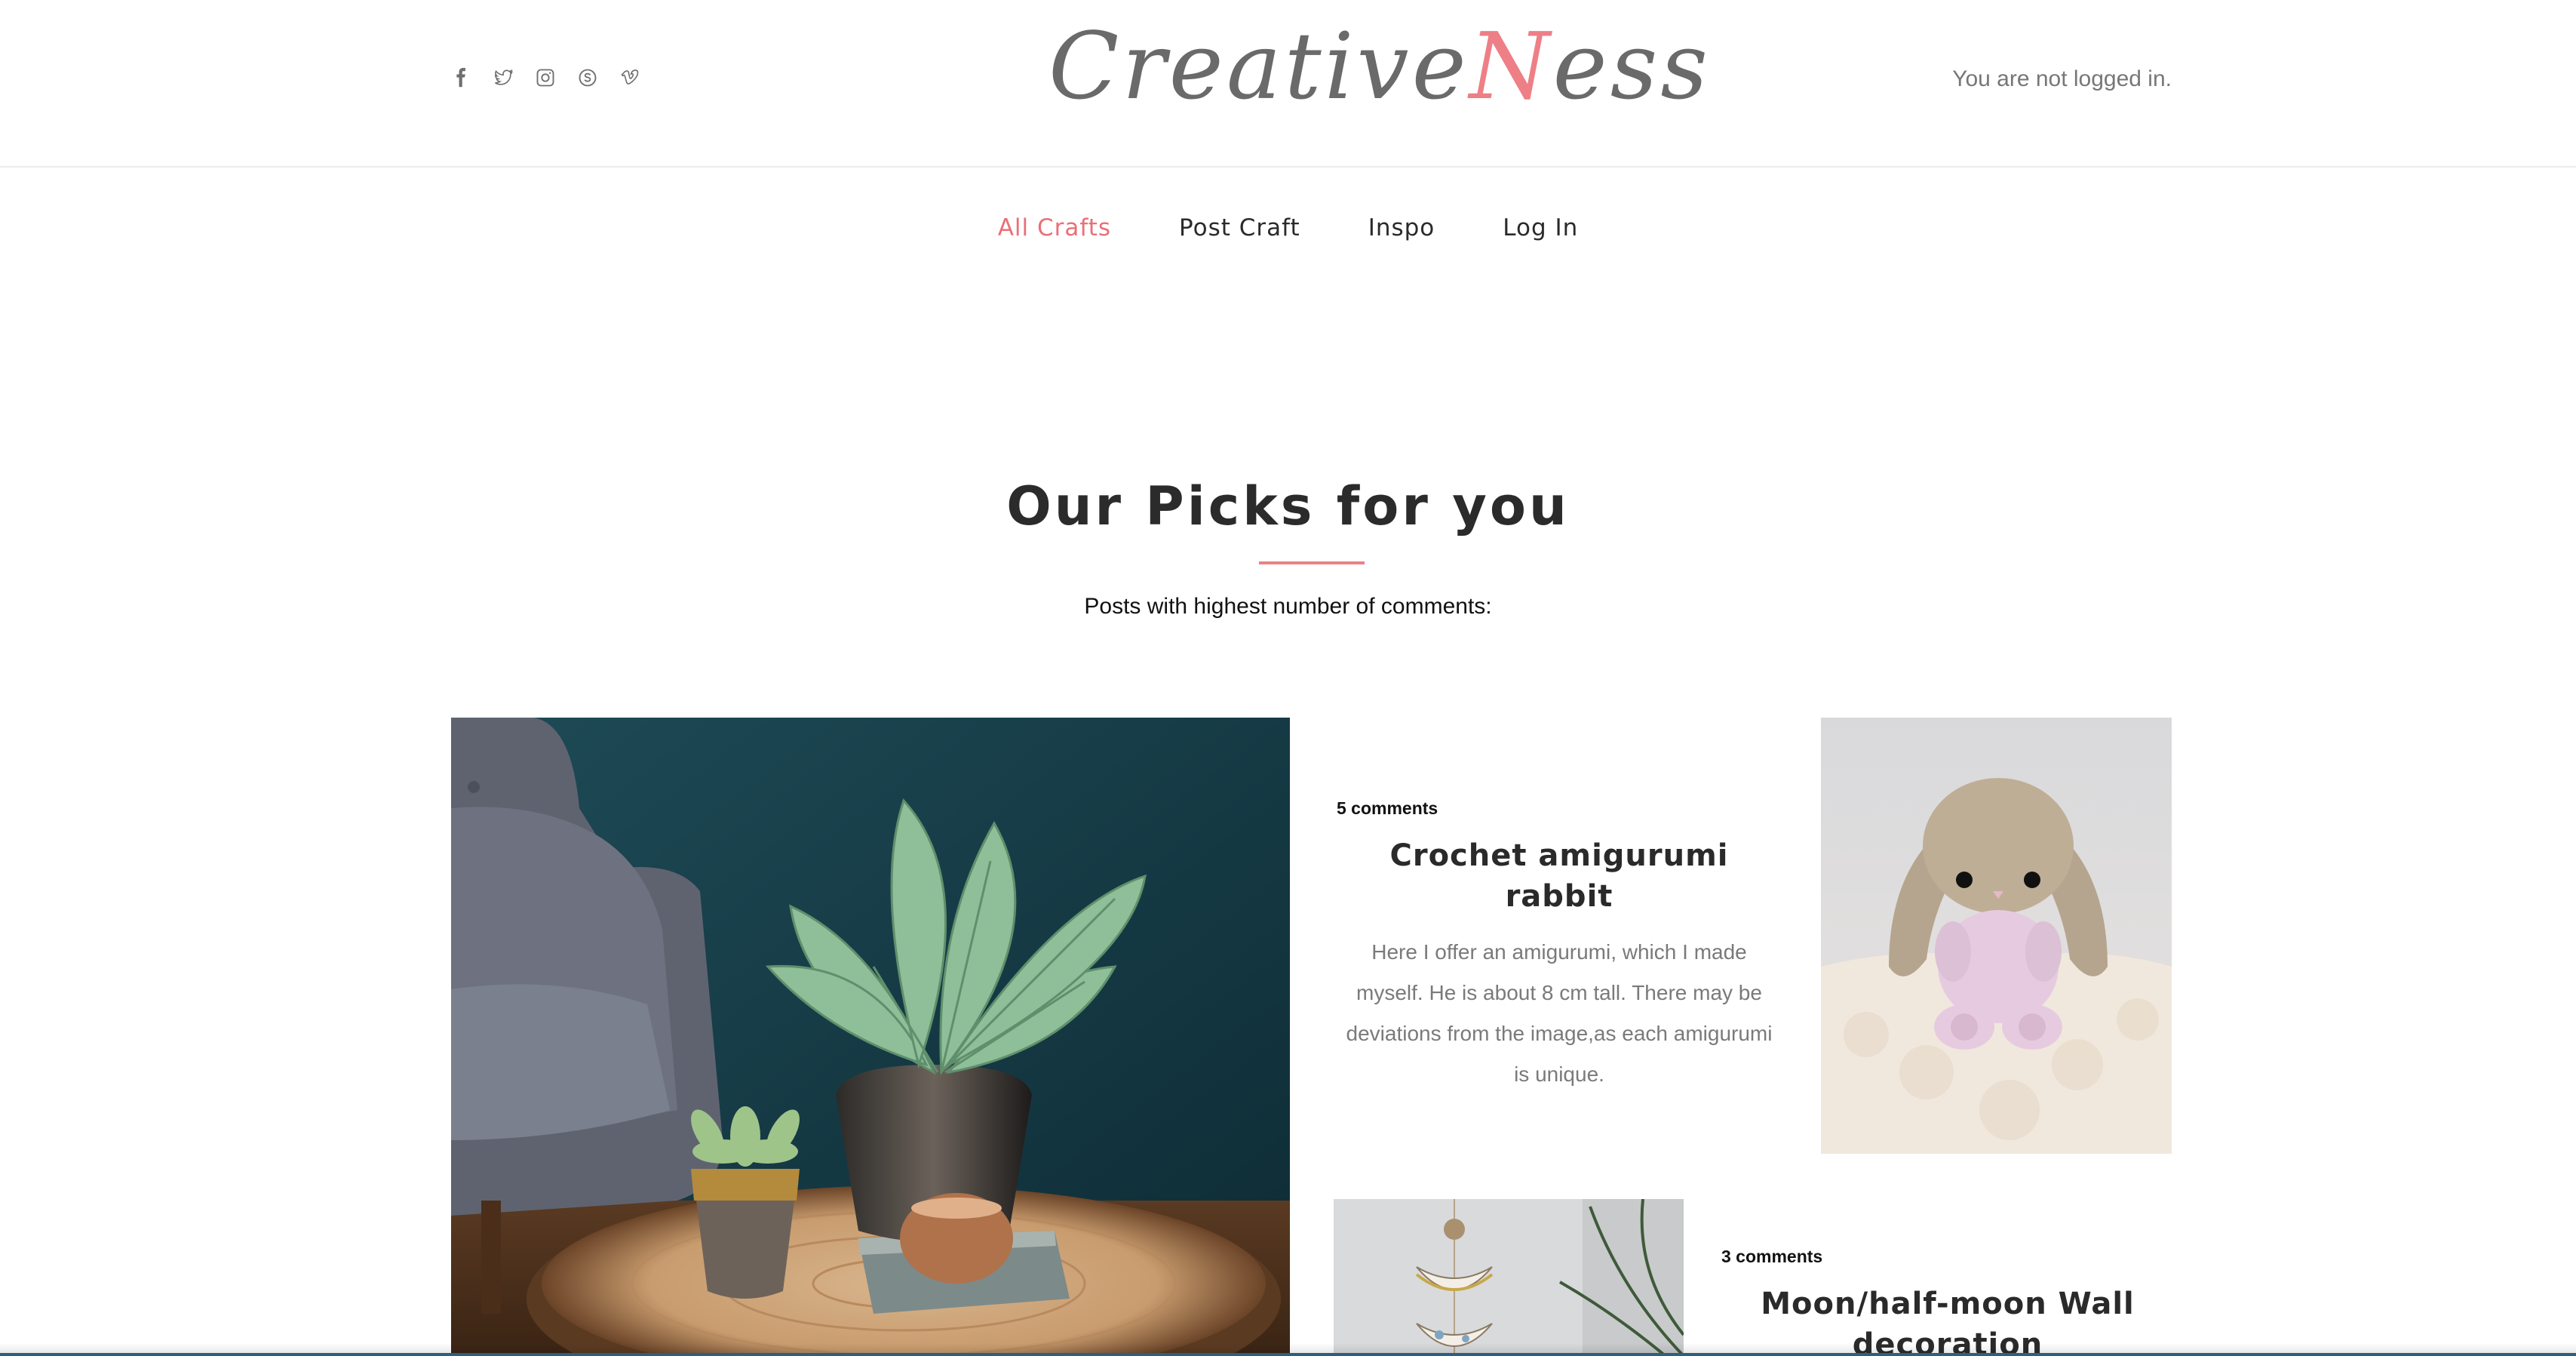 This screenshot has width=2576, height=1356. What do you see at coordinates (1947, 1257) in the screenshot?
I see `comment-count: 3 comments` at bounding box center [1947, 1257].